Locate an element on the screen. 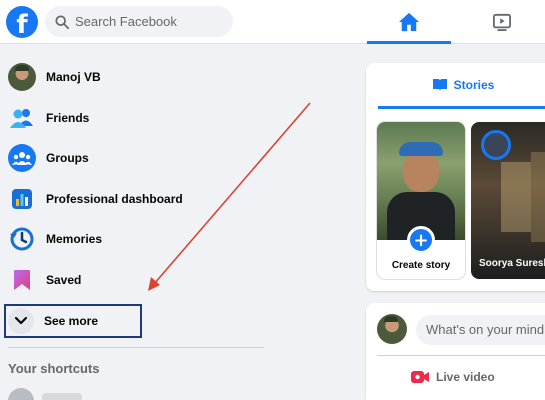  saved-icon is located at coordinates (22, 280).